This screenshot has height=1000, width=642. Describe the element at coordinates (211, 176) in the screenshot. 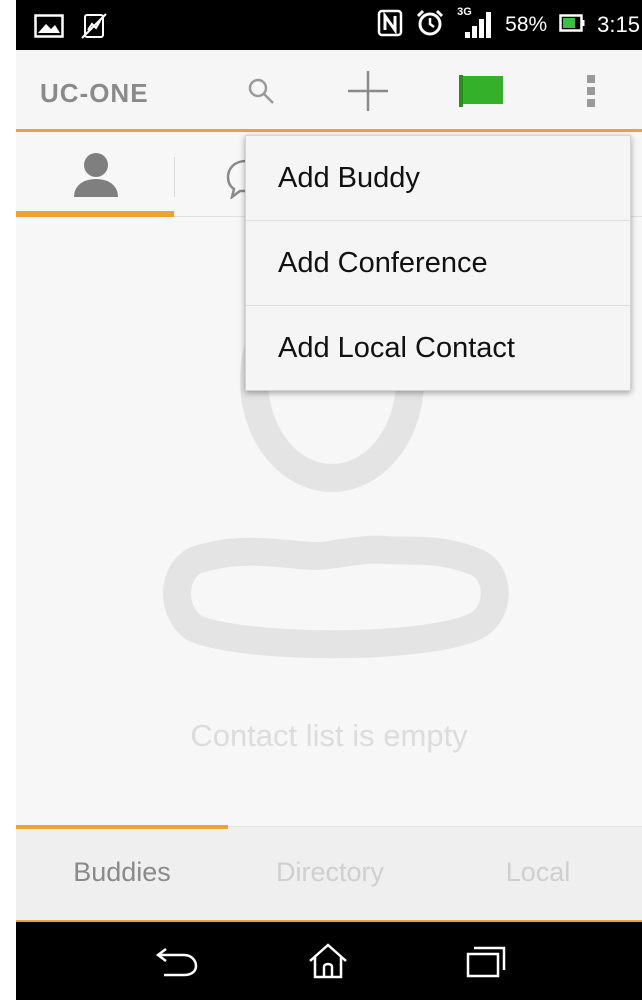

I see `tab-chat` at that location.